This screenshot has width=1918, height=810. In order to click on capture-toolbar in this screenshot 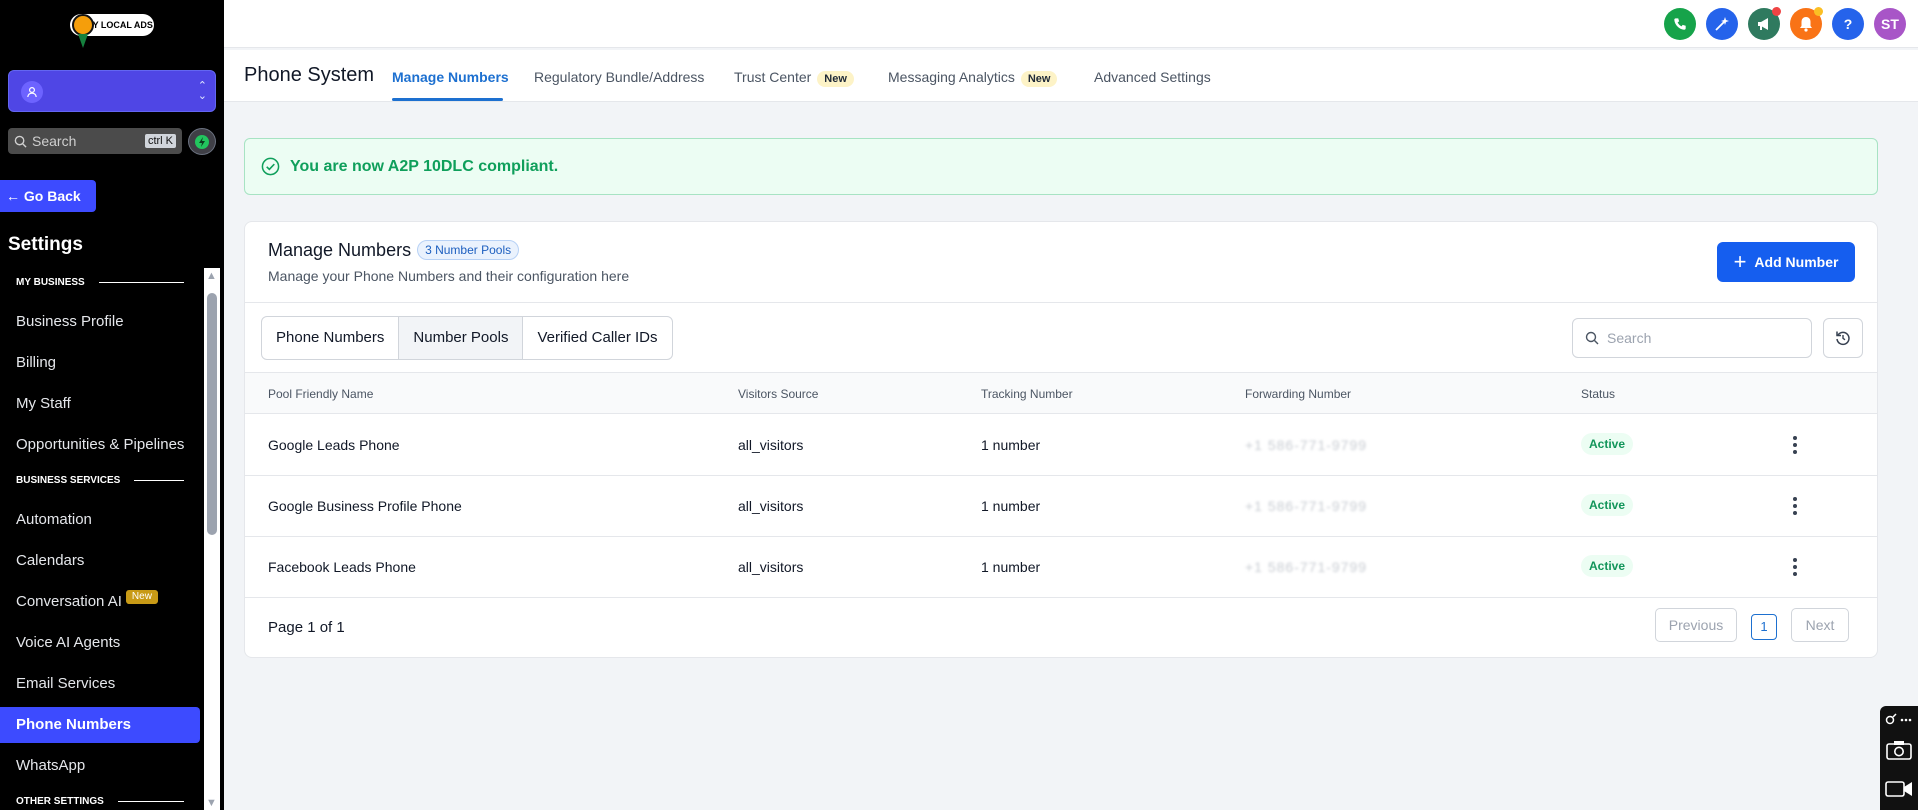, I will do `click(1899, 758)`.